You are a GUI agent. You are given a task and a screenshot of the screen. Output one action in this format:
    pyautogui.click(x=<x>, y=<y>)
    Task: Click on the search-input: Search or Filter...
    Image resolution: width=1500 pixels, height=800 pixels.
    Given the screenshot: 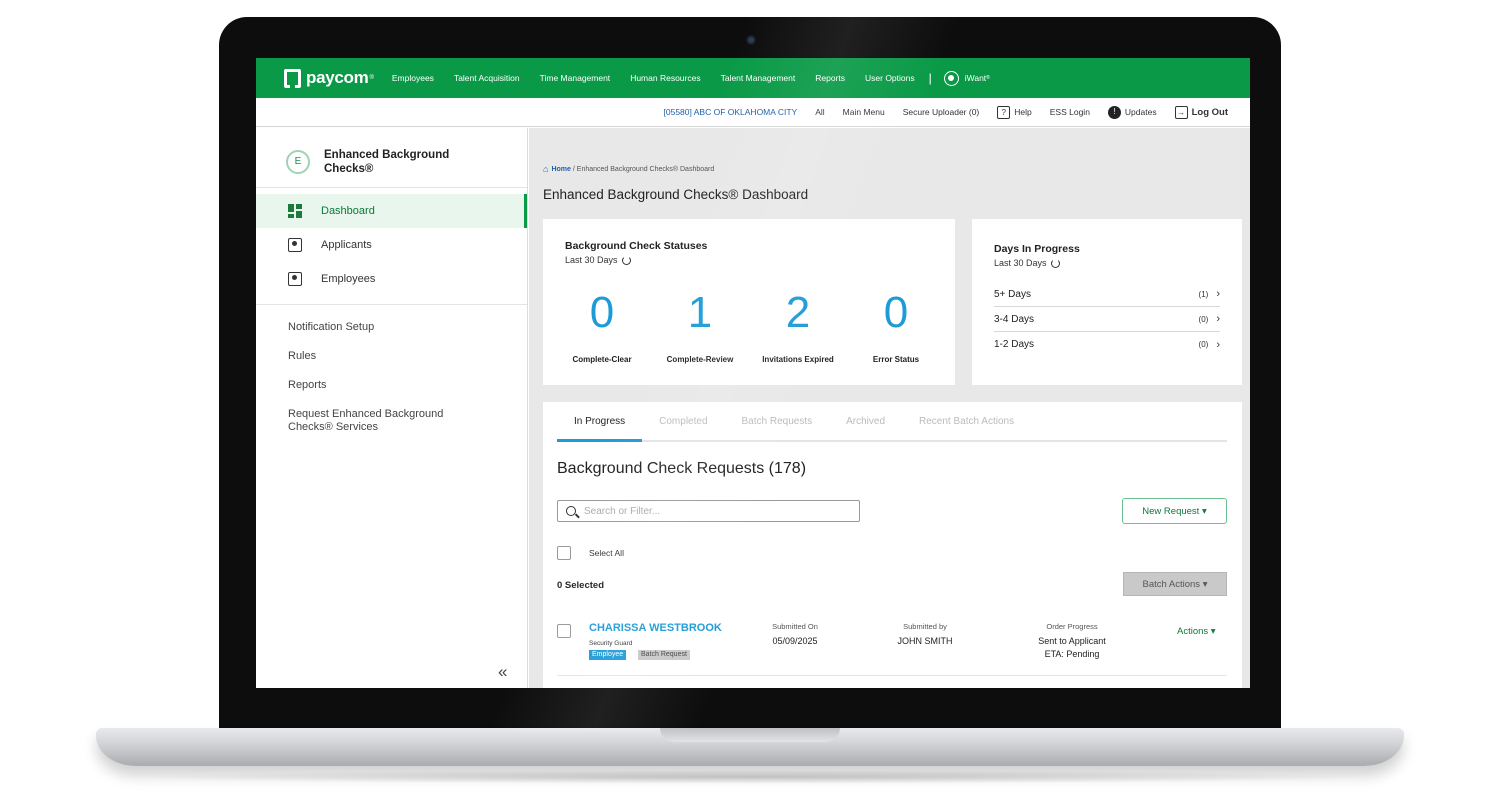 What is the action you would take?
    pyautogui.click(x=708, y=511)
    